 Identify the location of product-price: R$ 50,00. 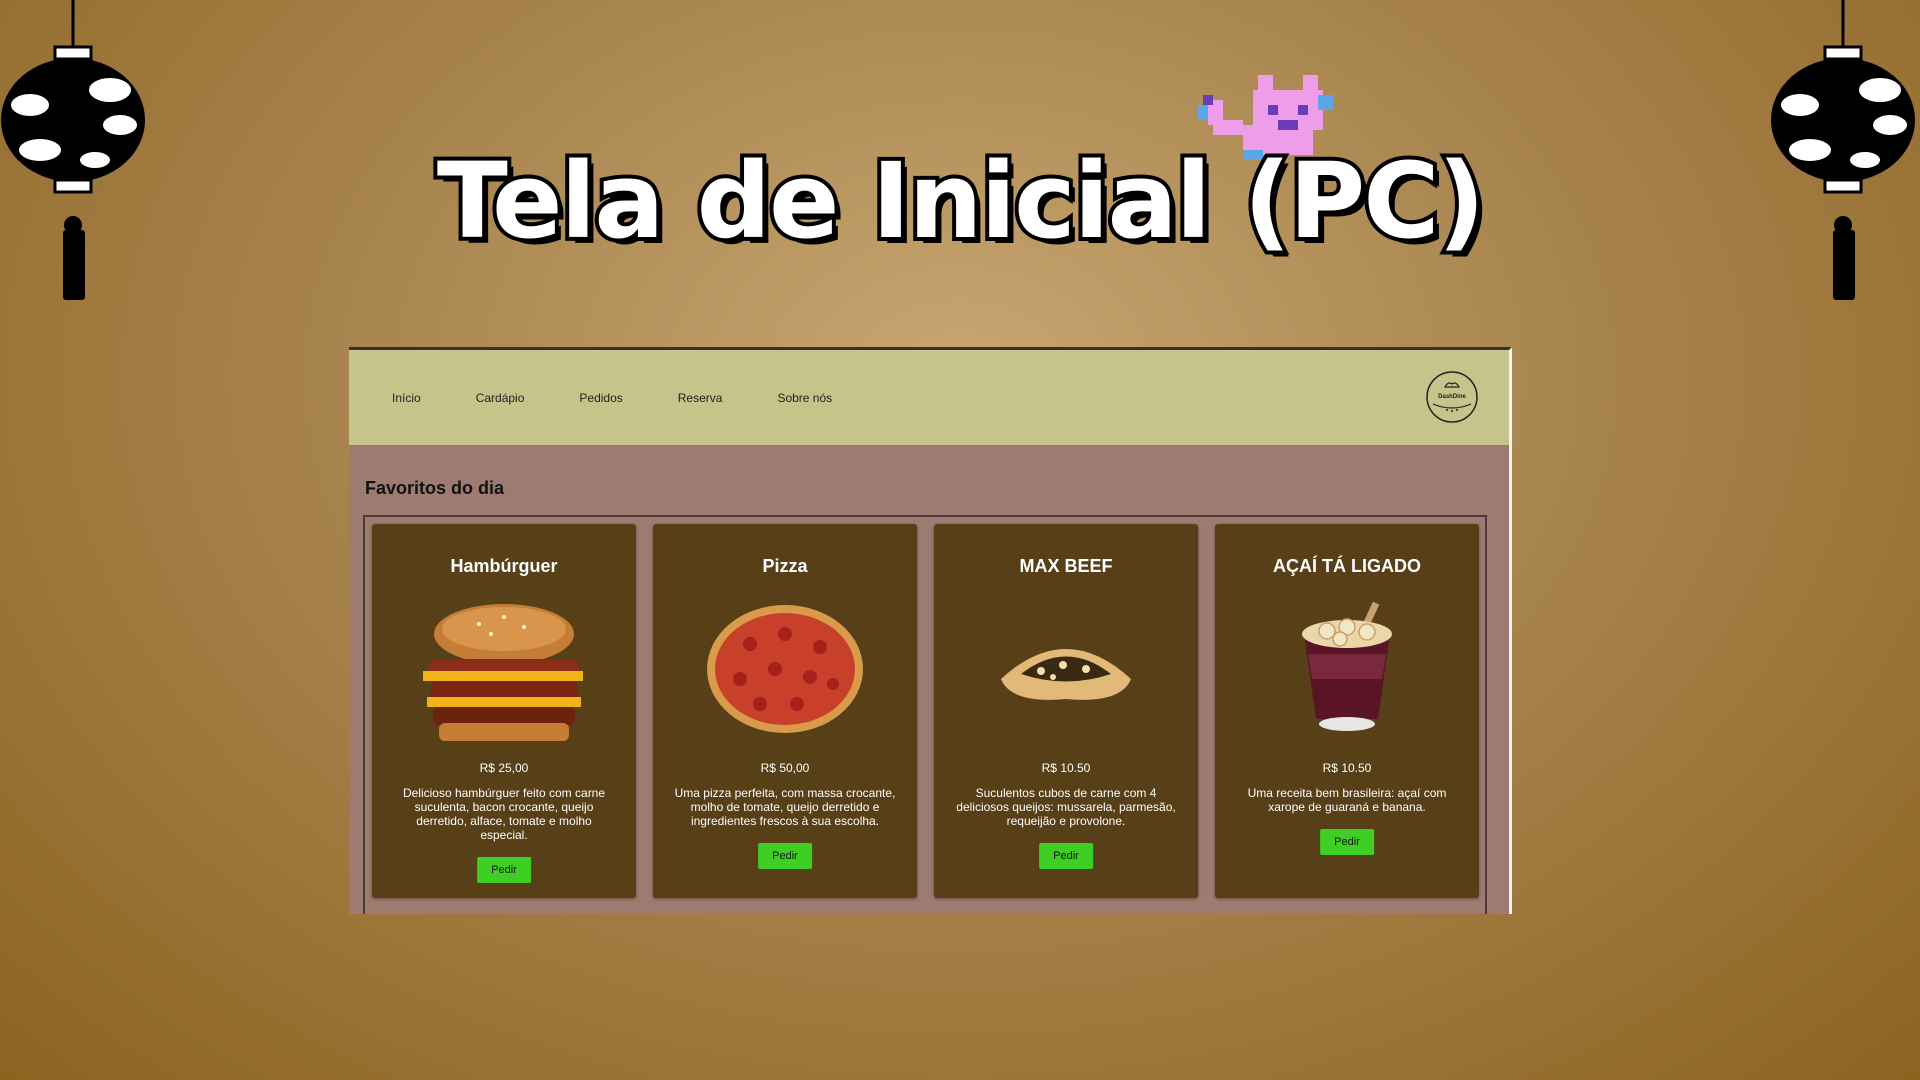
(785, 768).